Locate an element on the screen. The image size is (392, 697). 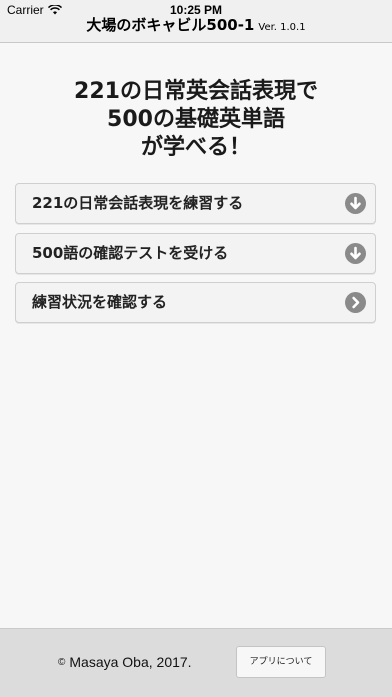
copyright: © Masaya Oba, 2017. is located at coordinates (125, 662).